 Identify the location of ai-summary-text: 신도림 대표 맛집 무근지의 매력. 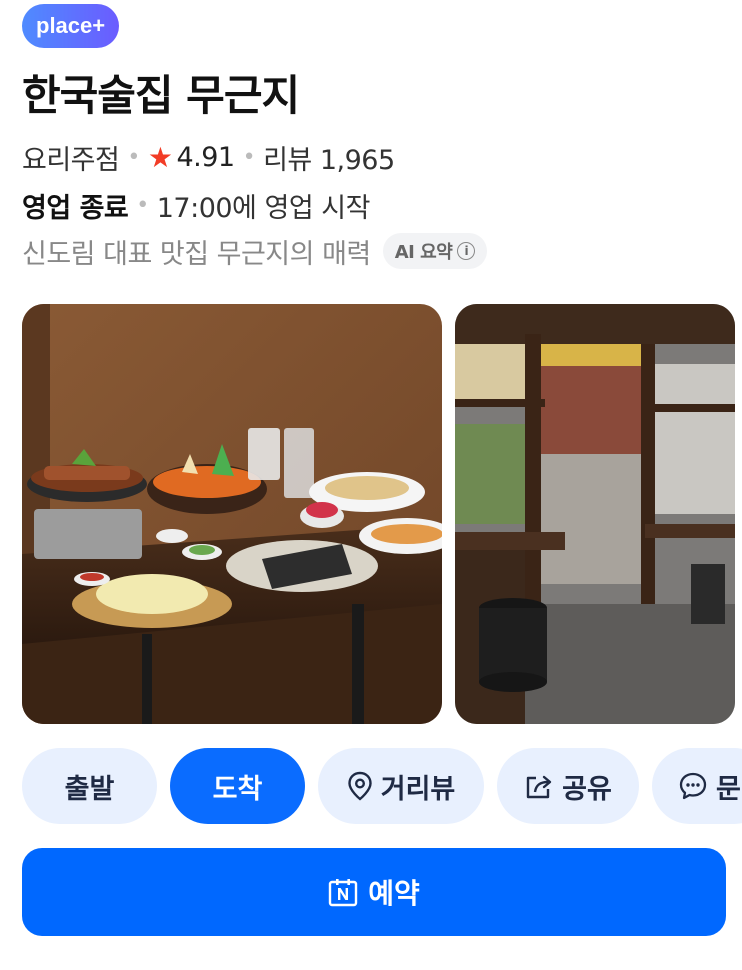
(196, 254).